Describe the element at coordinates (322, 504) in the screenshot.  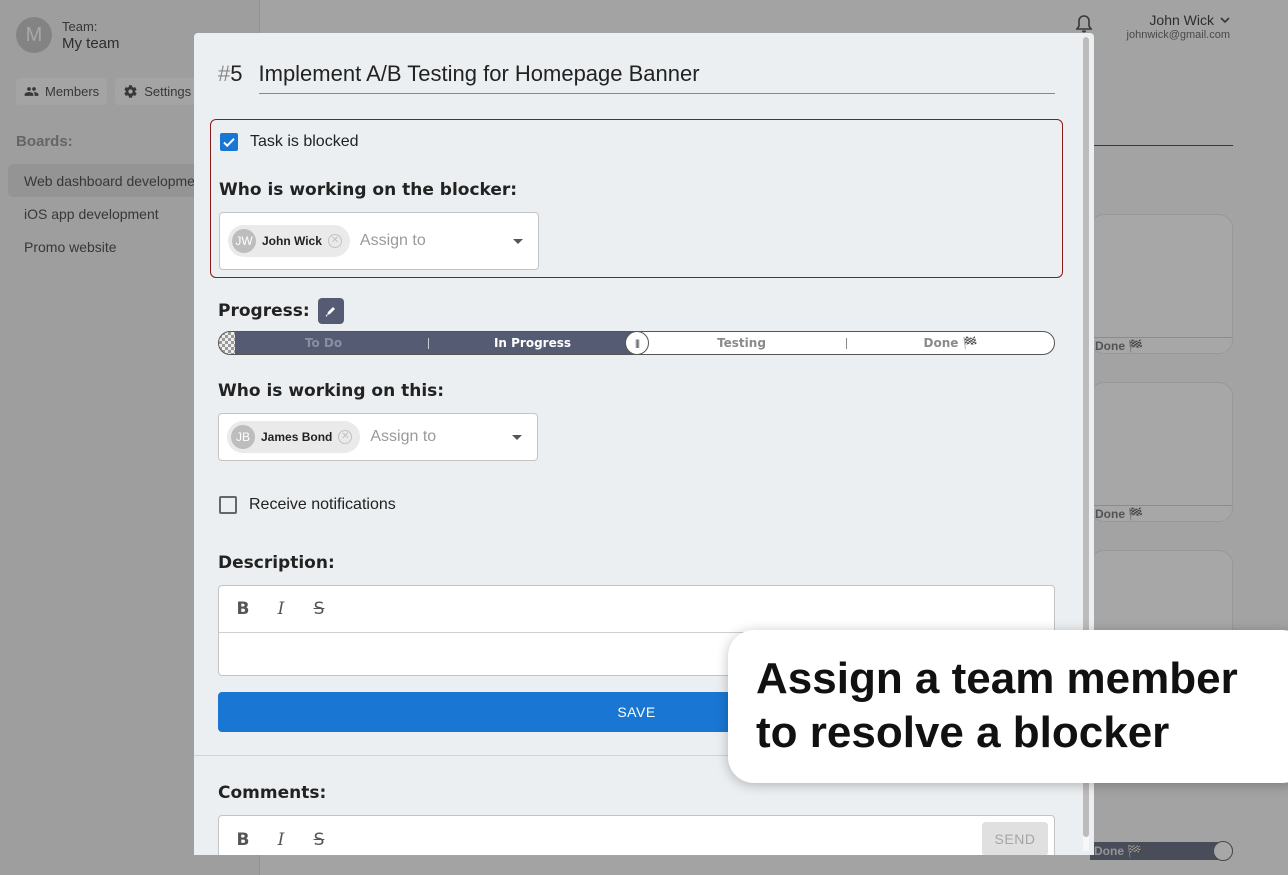
I see `notifications-label: Receive notifications` at that location.